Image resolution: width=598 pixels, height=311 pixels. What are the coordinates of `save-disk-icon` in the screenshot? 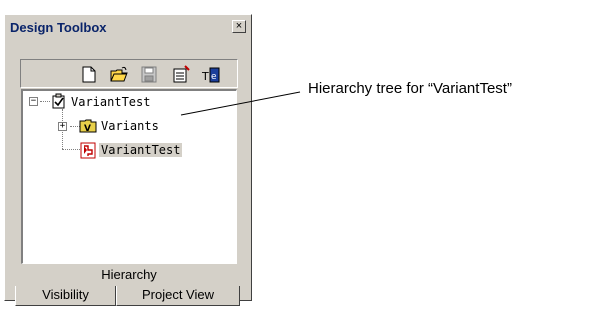 It's located at (149, 74).